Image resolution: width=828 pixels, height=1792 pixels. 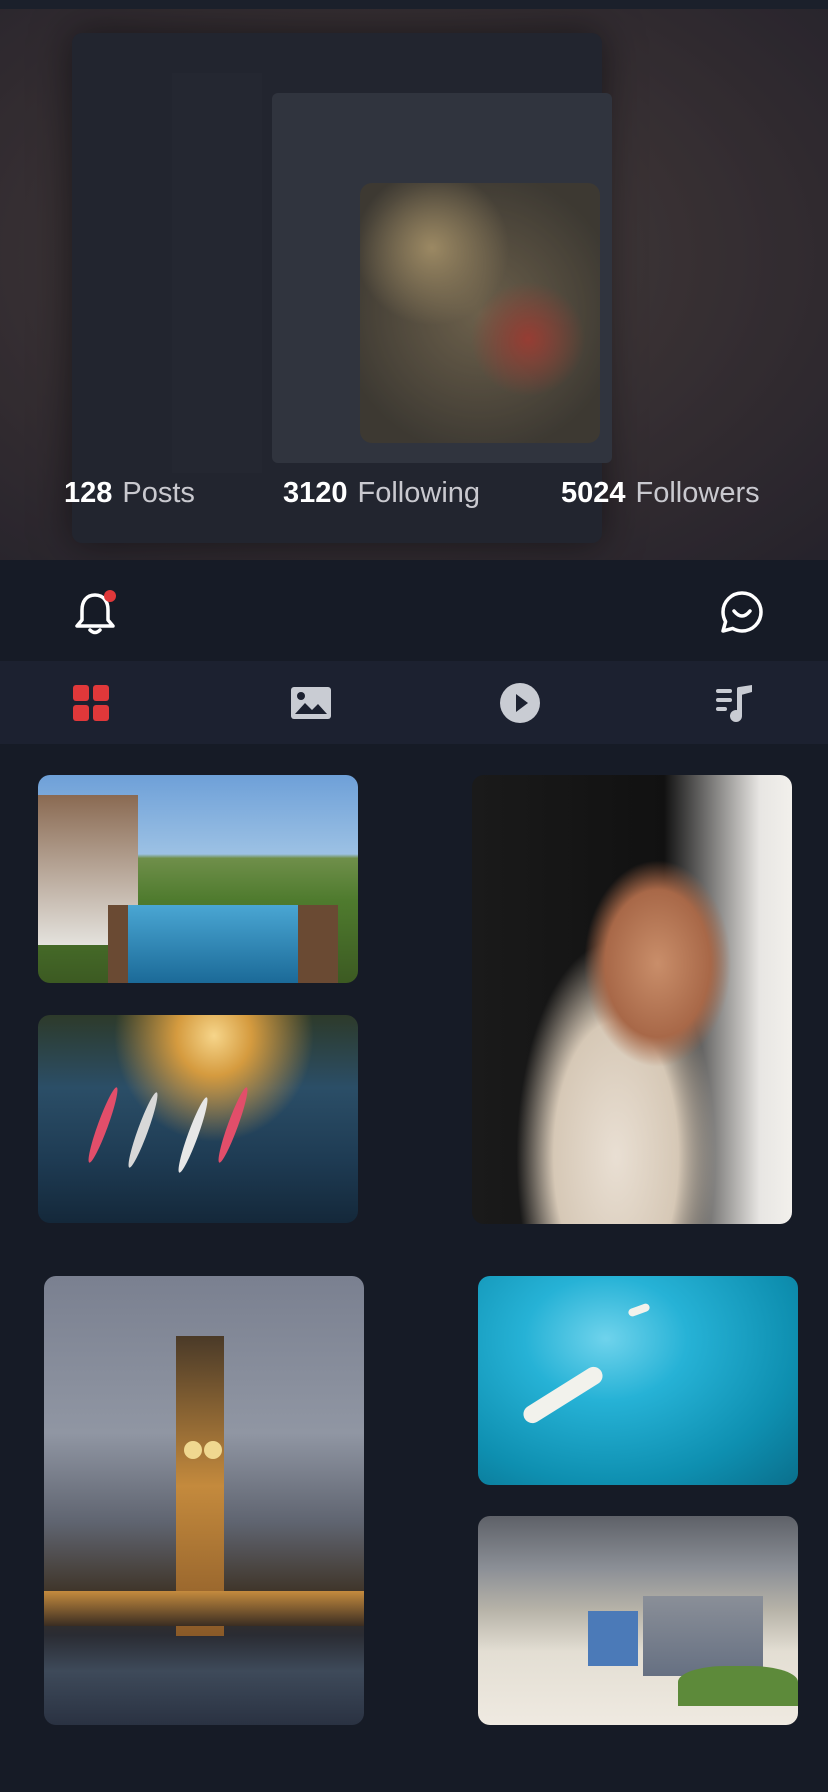 I want to click on messages-button, so click(x=742, y=612).